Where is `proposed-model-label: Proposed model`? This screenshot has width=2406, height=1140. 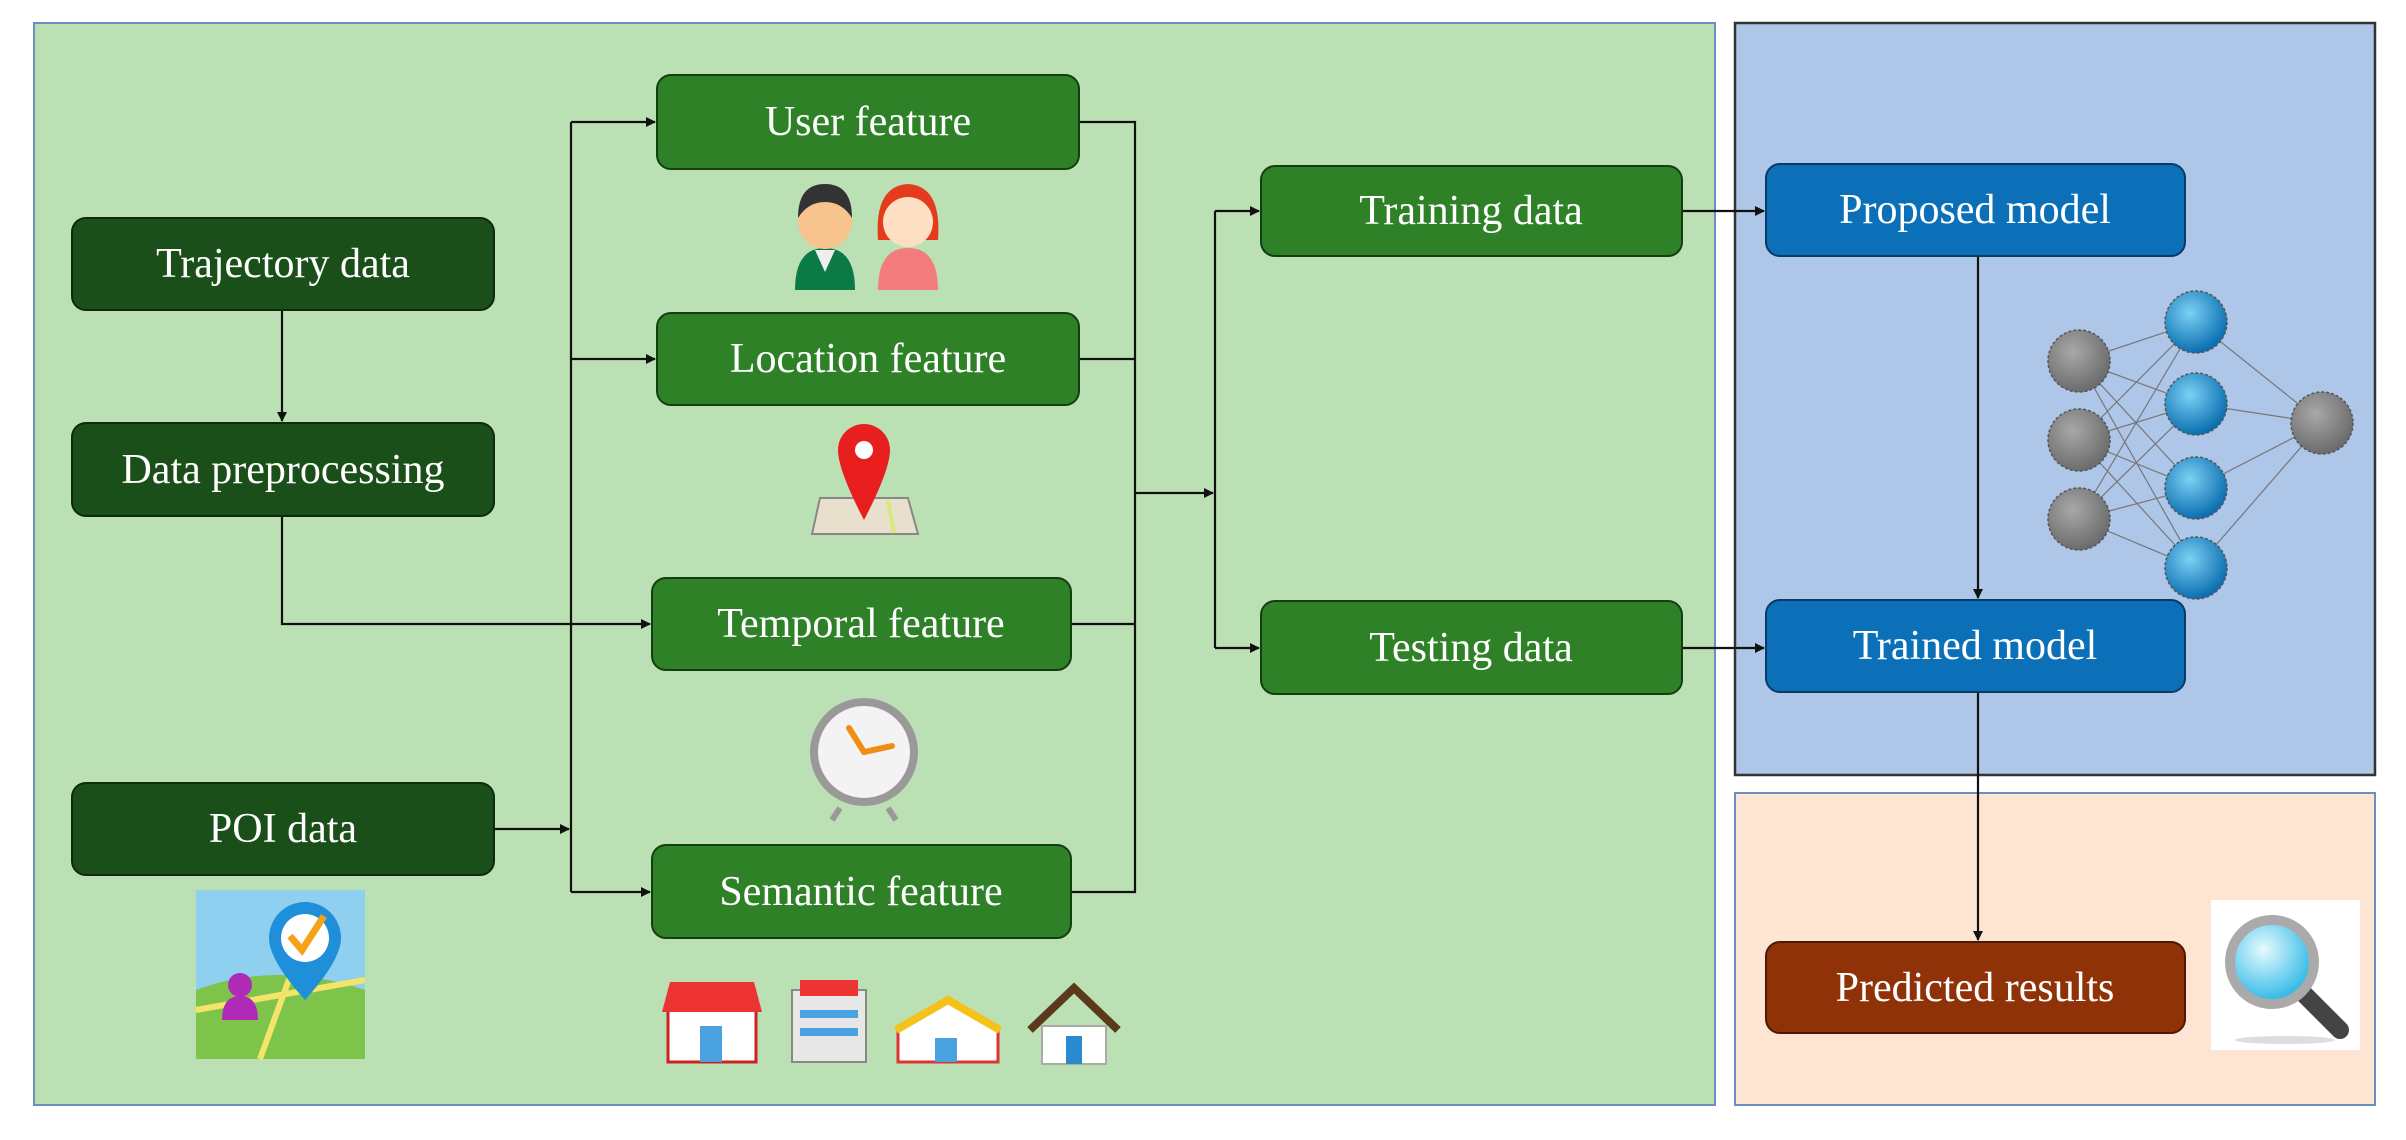 proposed-model-label: Proposed model is located at coordinates (1975, 210).